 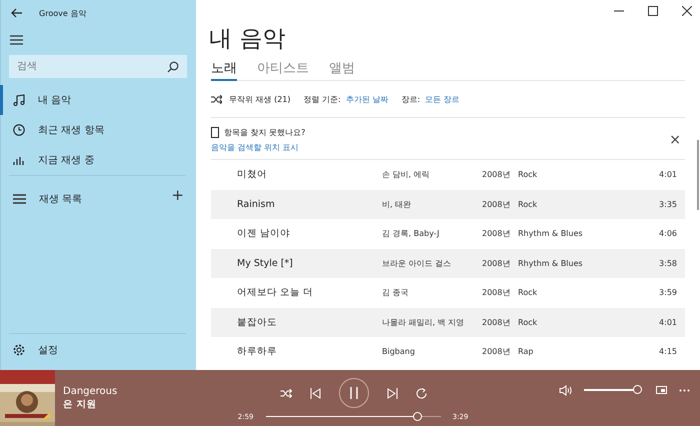 I want to click on song-row: Rainism 비, 태완 2008년 Rock 3:35, so click(x=448, y=204).